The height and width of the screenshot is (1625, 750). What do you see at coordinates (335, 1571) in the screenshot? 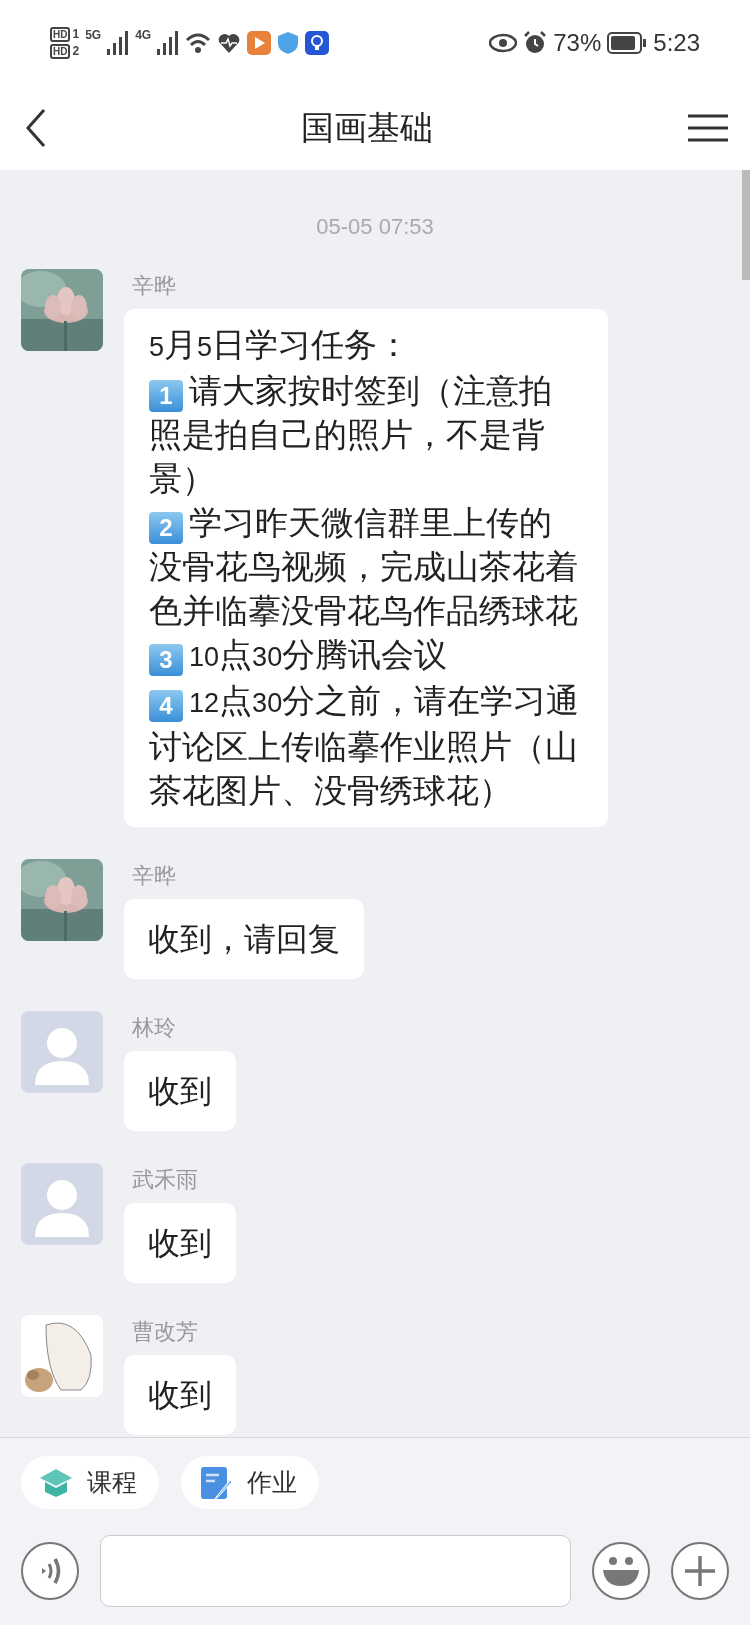
I see `message-input` at bounding box center [335, 1571].